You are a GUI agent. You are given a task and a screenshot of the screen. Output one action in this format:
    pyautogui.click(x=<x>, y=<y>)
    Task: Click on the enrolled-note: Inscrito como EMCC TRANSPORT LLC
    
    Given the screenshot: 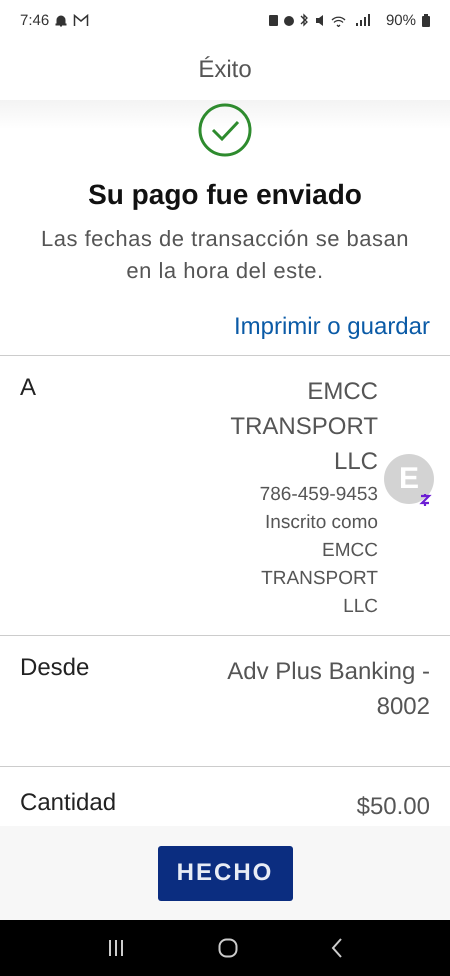 What is the action you would take?
    pyautogui.click(x=319, y=565)
    